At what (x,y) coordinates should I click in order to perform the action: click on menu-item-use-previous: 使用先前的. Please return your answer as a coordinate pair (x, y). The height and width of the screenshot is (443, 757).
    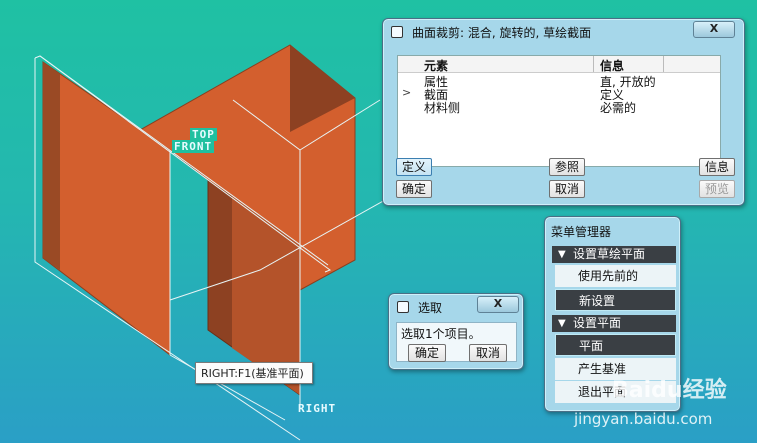
    Looking at the image, I should click on (615, 276).